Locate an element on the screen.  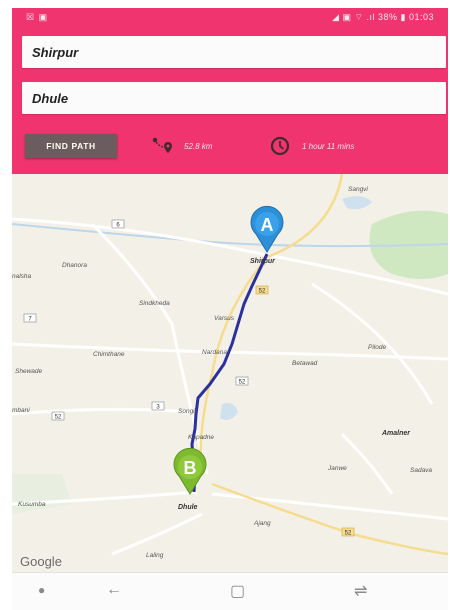
place-varsus: Varsus is located at coordinates (224, 318).